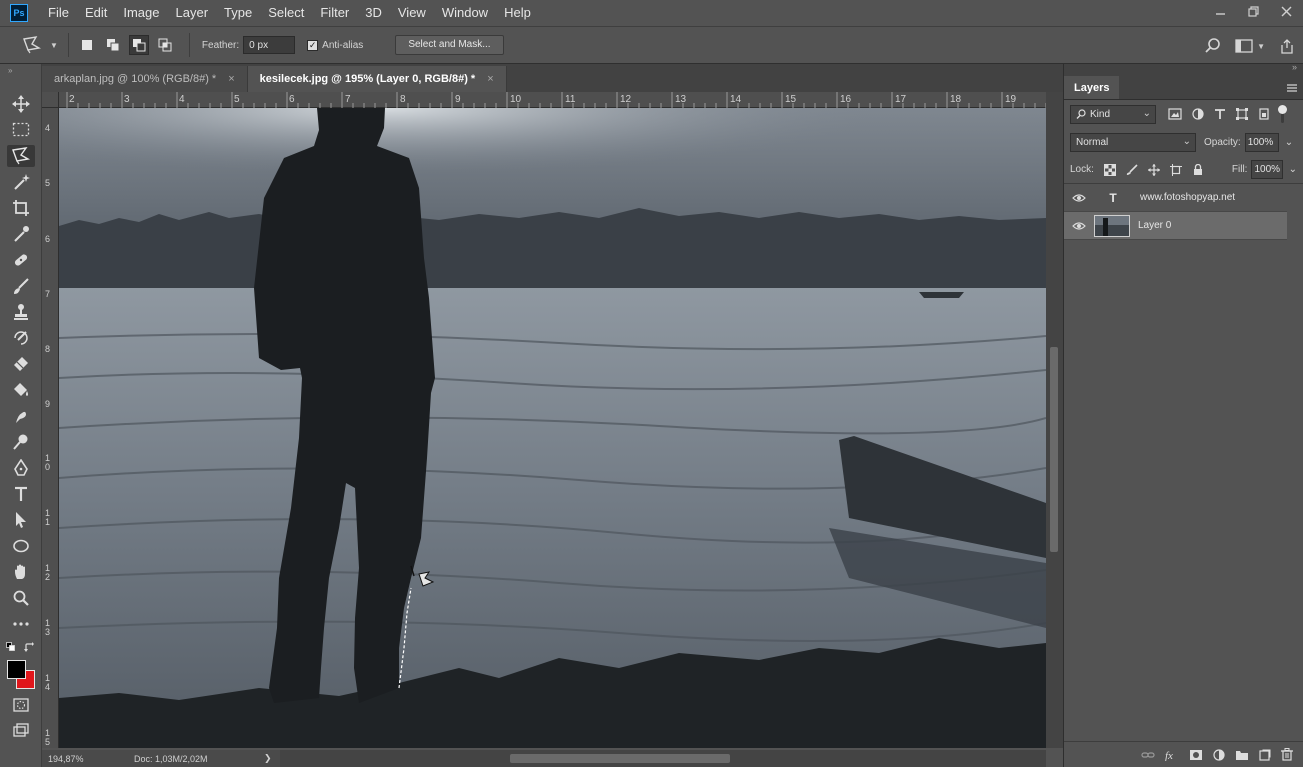 The height and width of the screenshot is (767, 1303). Describe the element at coordinates (21, 312) in the screenshot. I see `clone-stamp-tool` at that location.